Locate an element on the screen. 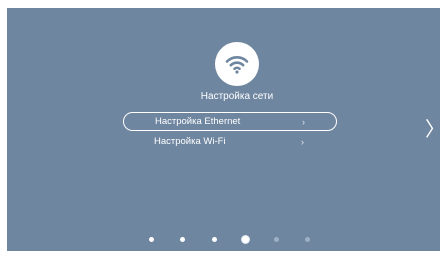 The height and width of the screenshot is (253, 442). page-title: Настройка сети is located at coordinates (237, 96).